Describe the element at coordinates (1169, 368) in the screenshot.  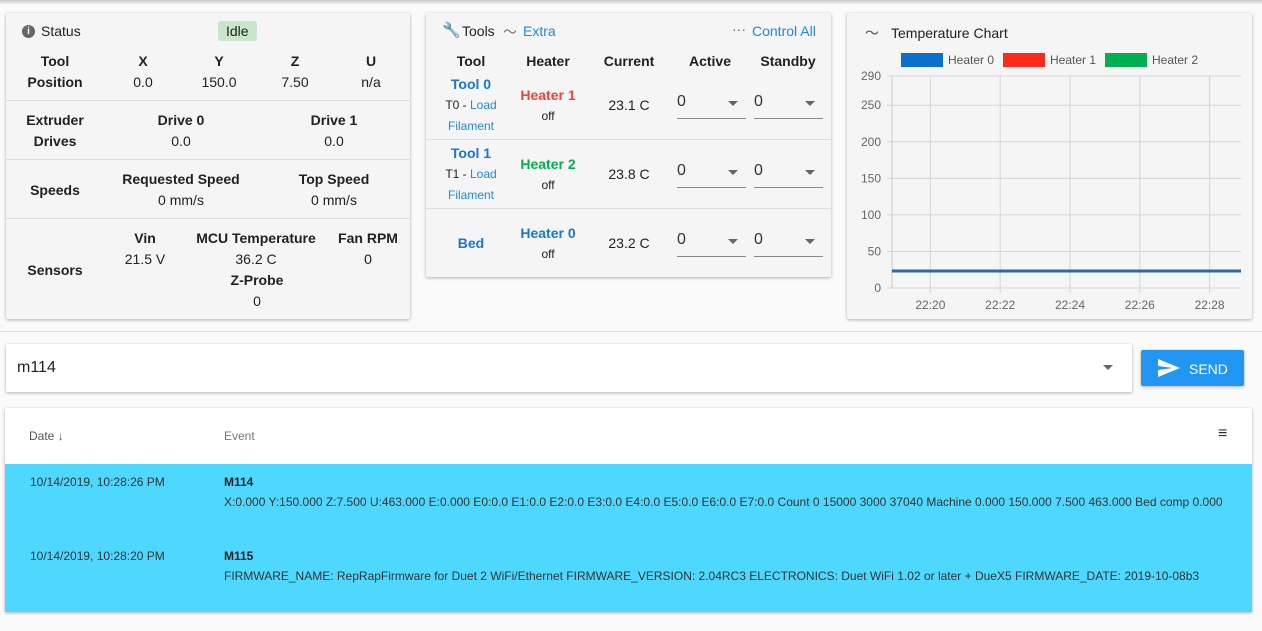
I see `send-icon` at that location.